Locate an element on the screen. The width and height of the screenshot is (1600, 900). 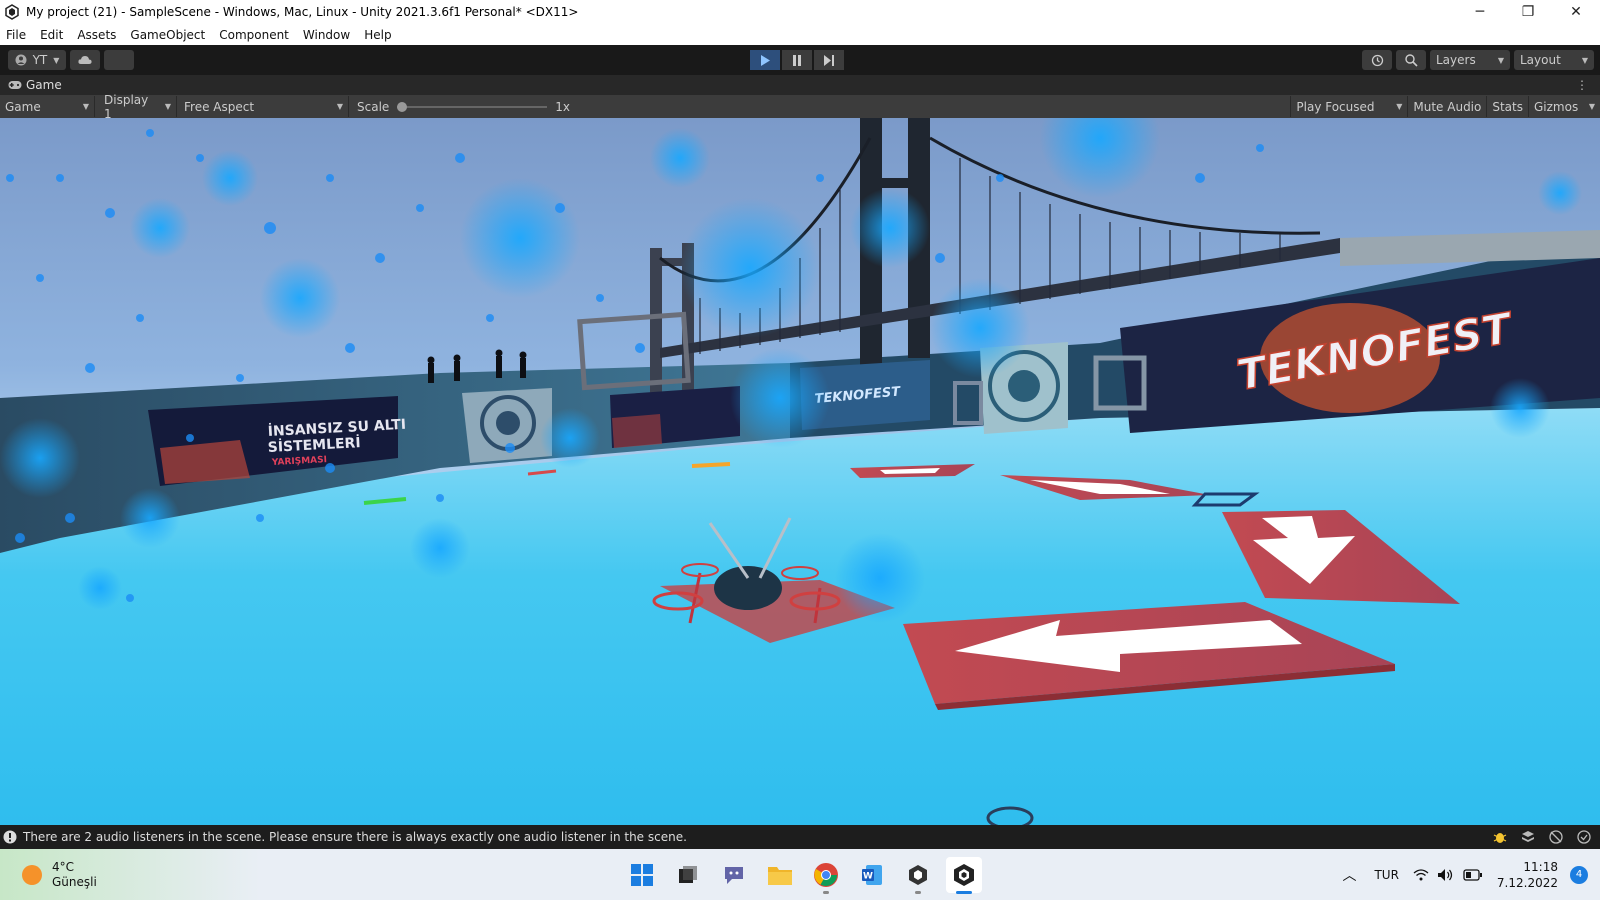
sun-icon is located at coordinates (32, 874).